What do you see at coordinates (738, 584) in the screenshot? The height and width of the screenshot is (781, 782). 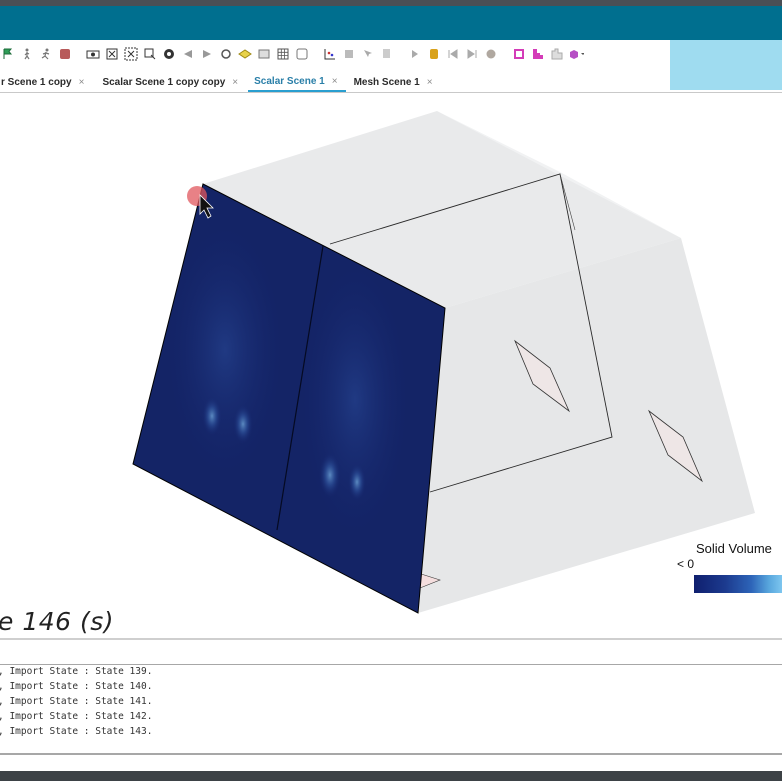 I see `legend-color-bar` at bounding box center [738, 584].